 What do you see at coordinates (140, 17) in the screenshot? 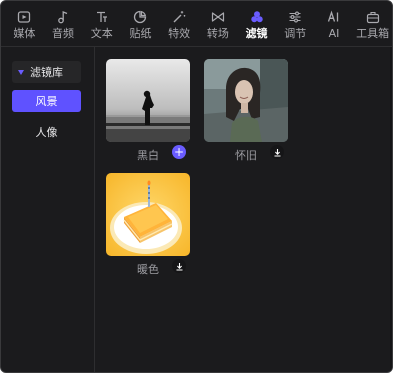
I see `sticker-icon` at bounding box center [140, 17].